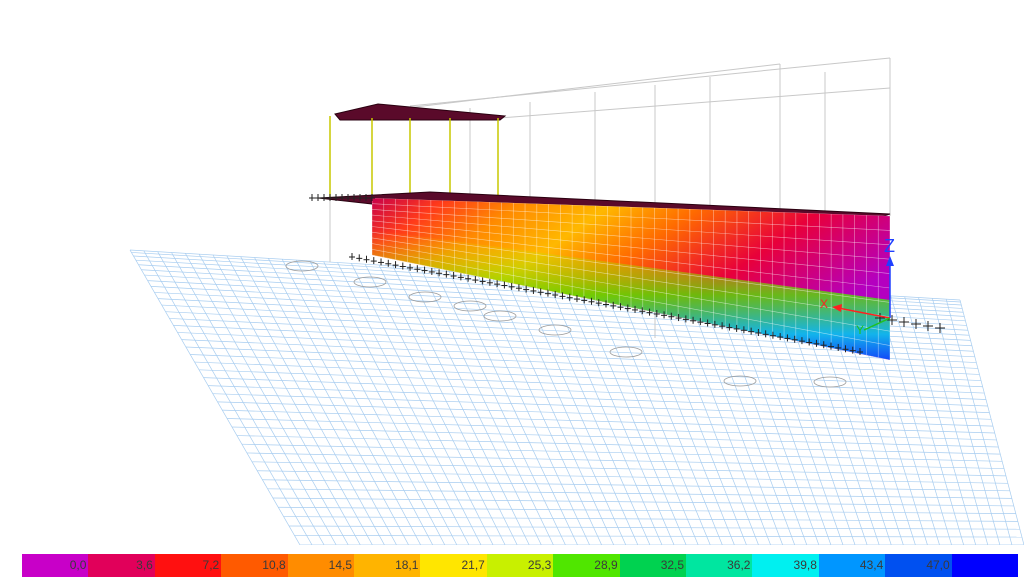  Describe the element at coordinates (211, 565) in the screenshot. I see `legend-value-label: 7,2` at that location.